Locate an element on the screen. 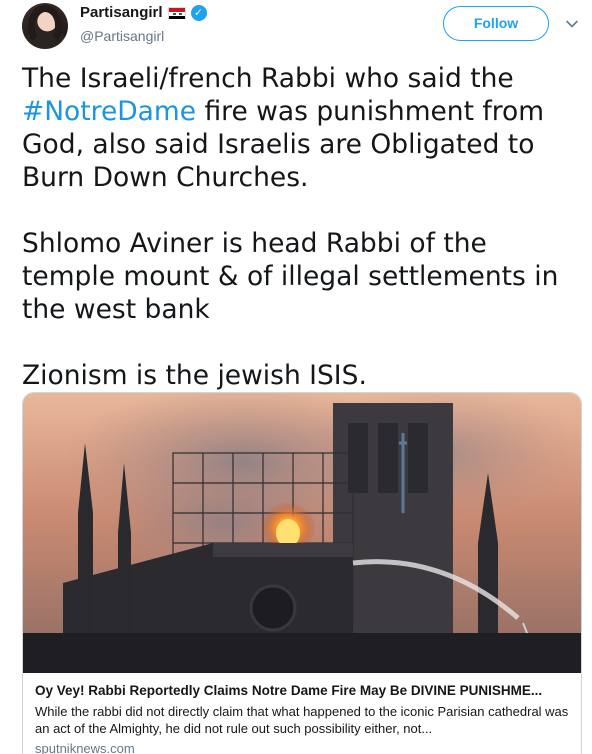  follow-button: Follow is located at coordinates (496, 23).